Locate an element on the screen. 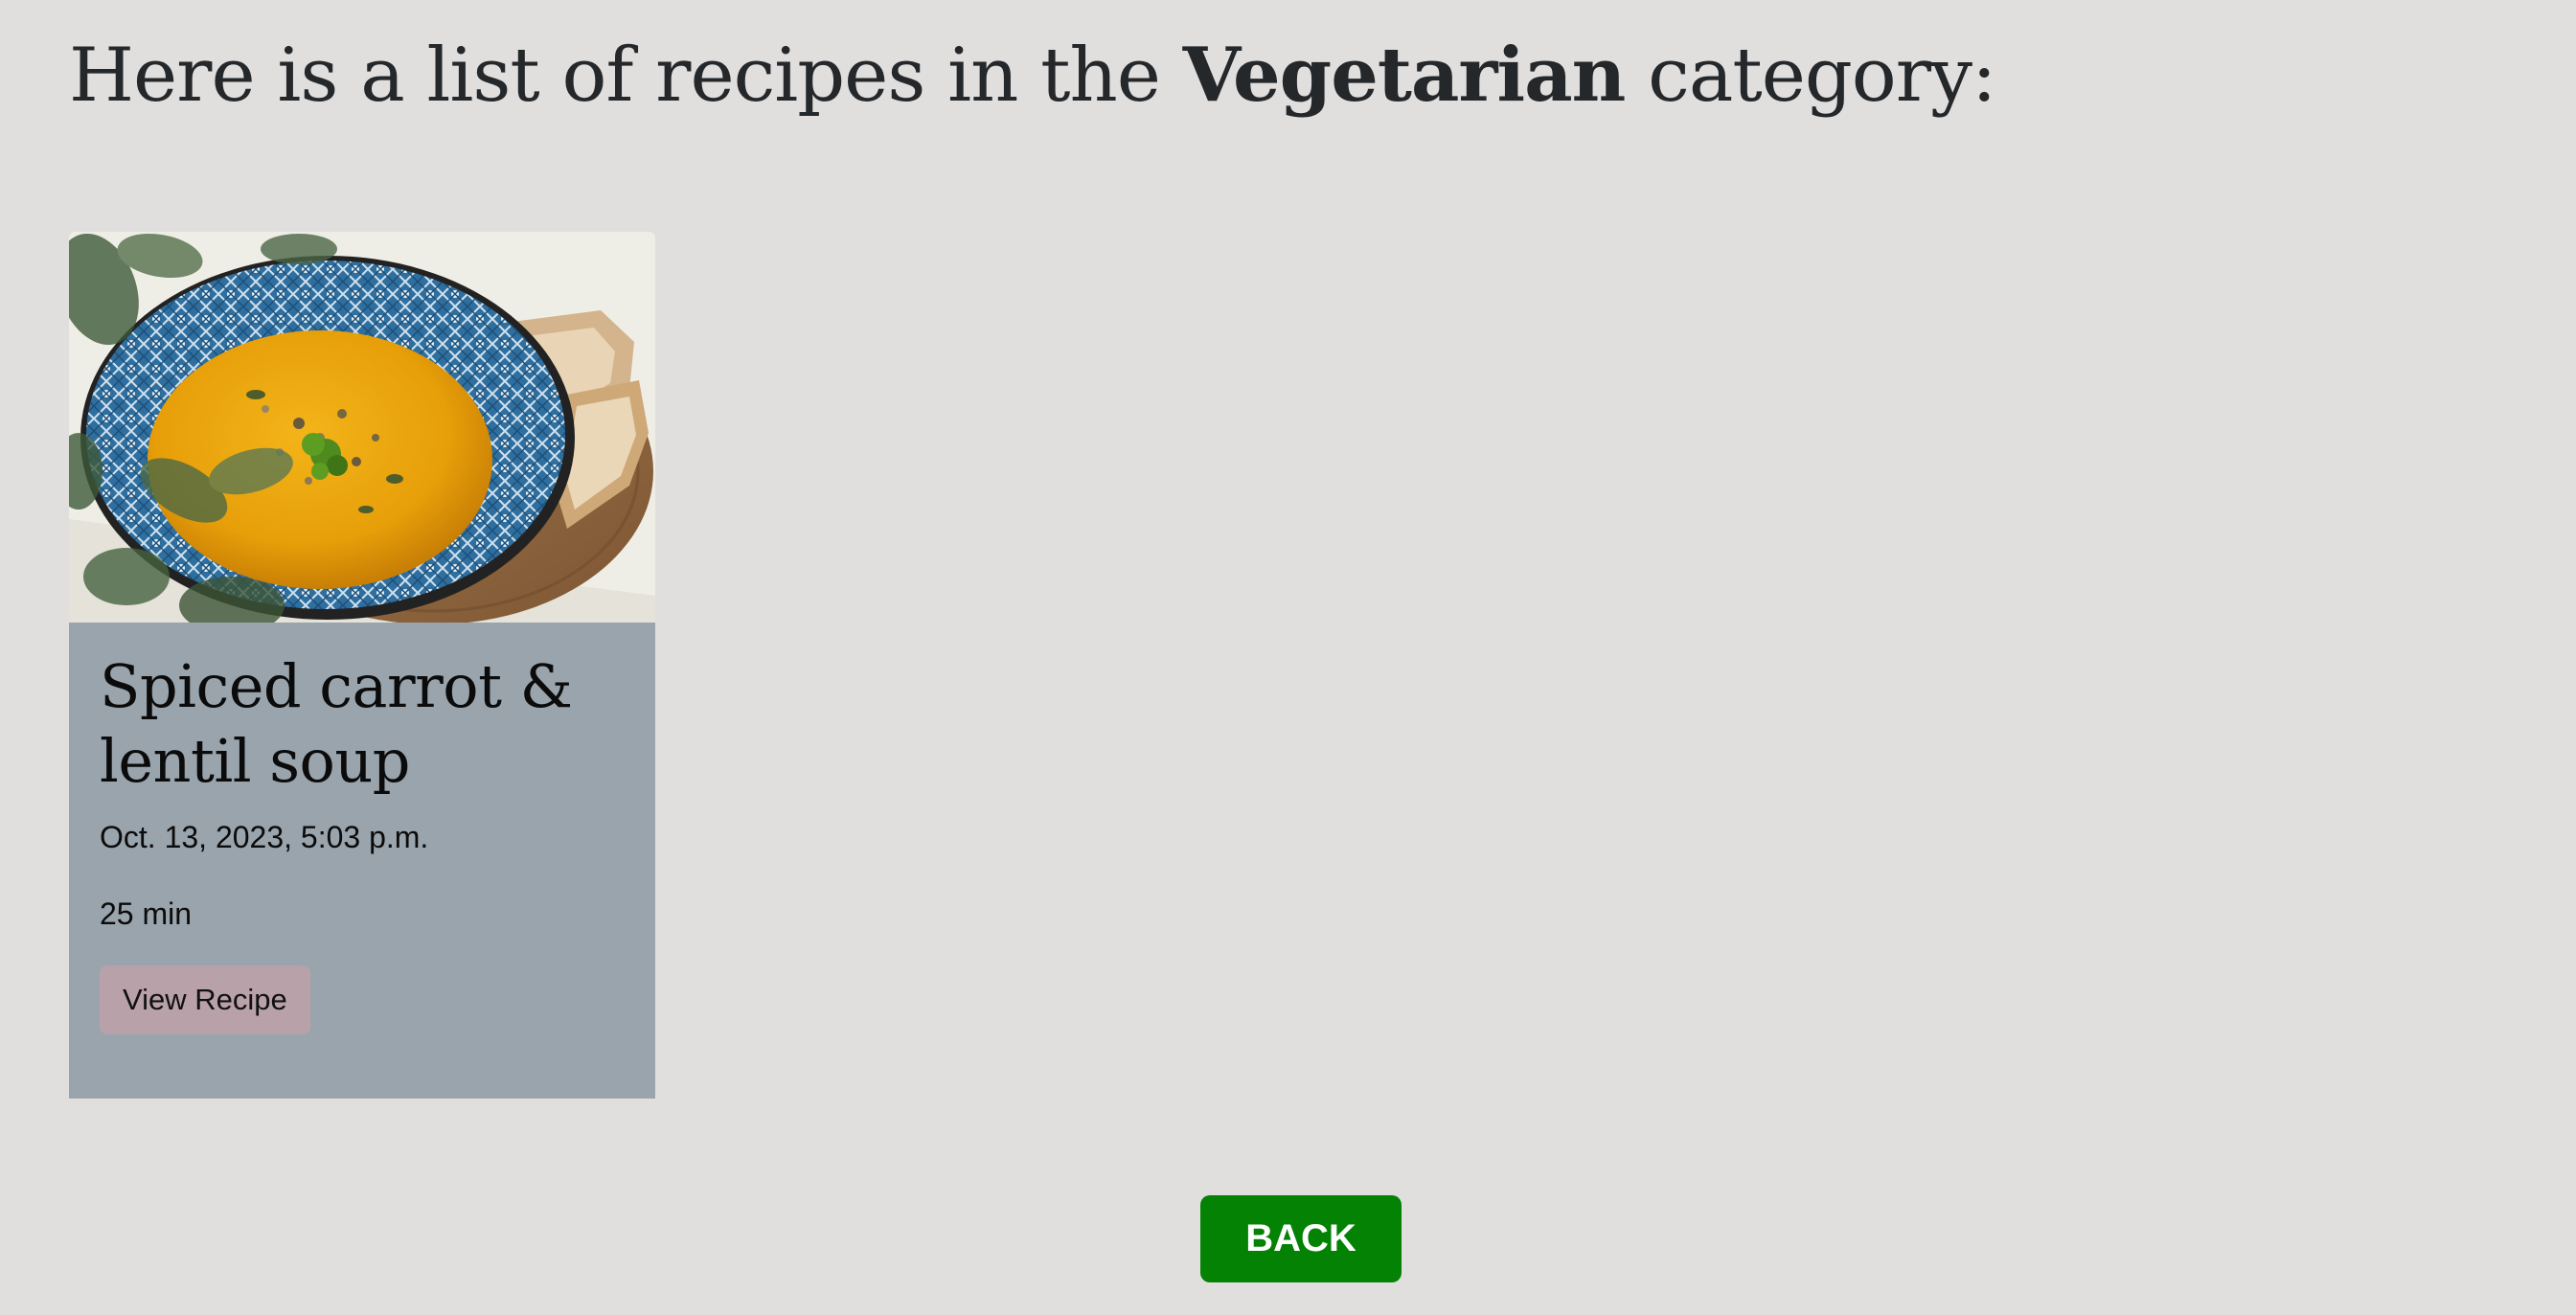 This screenshot has height=1315, width=2576. recipe-image is located at coordinates (362, 428).